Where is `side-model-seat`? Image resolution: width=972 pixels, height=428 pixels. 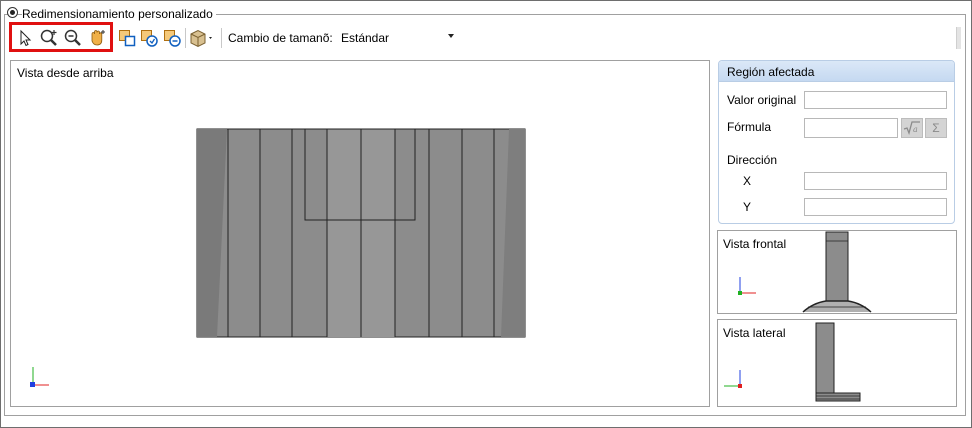 side-model-seat is located at coordinates (838, 397).